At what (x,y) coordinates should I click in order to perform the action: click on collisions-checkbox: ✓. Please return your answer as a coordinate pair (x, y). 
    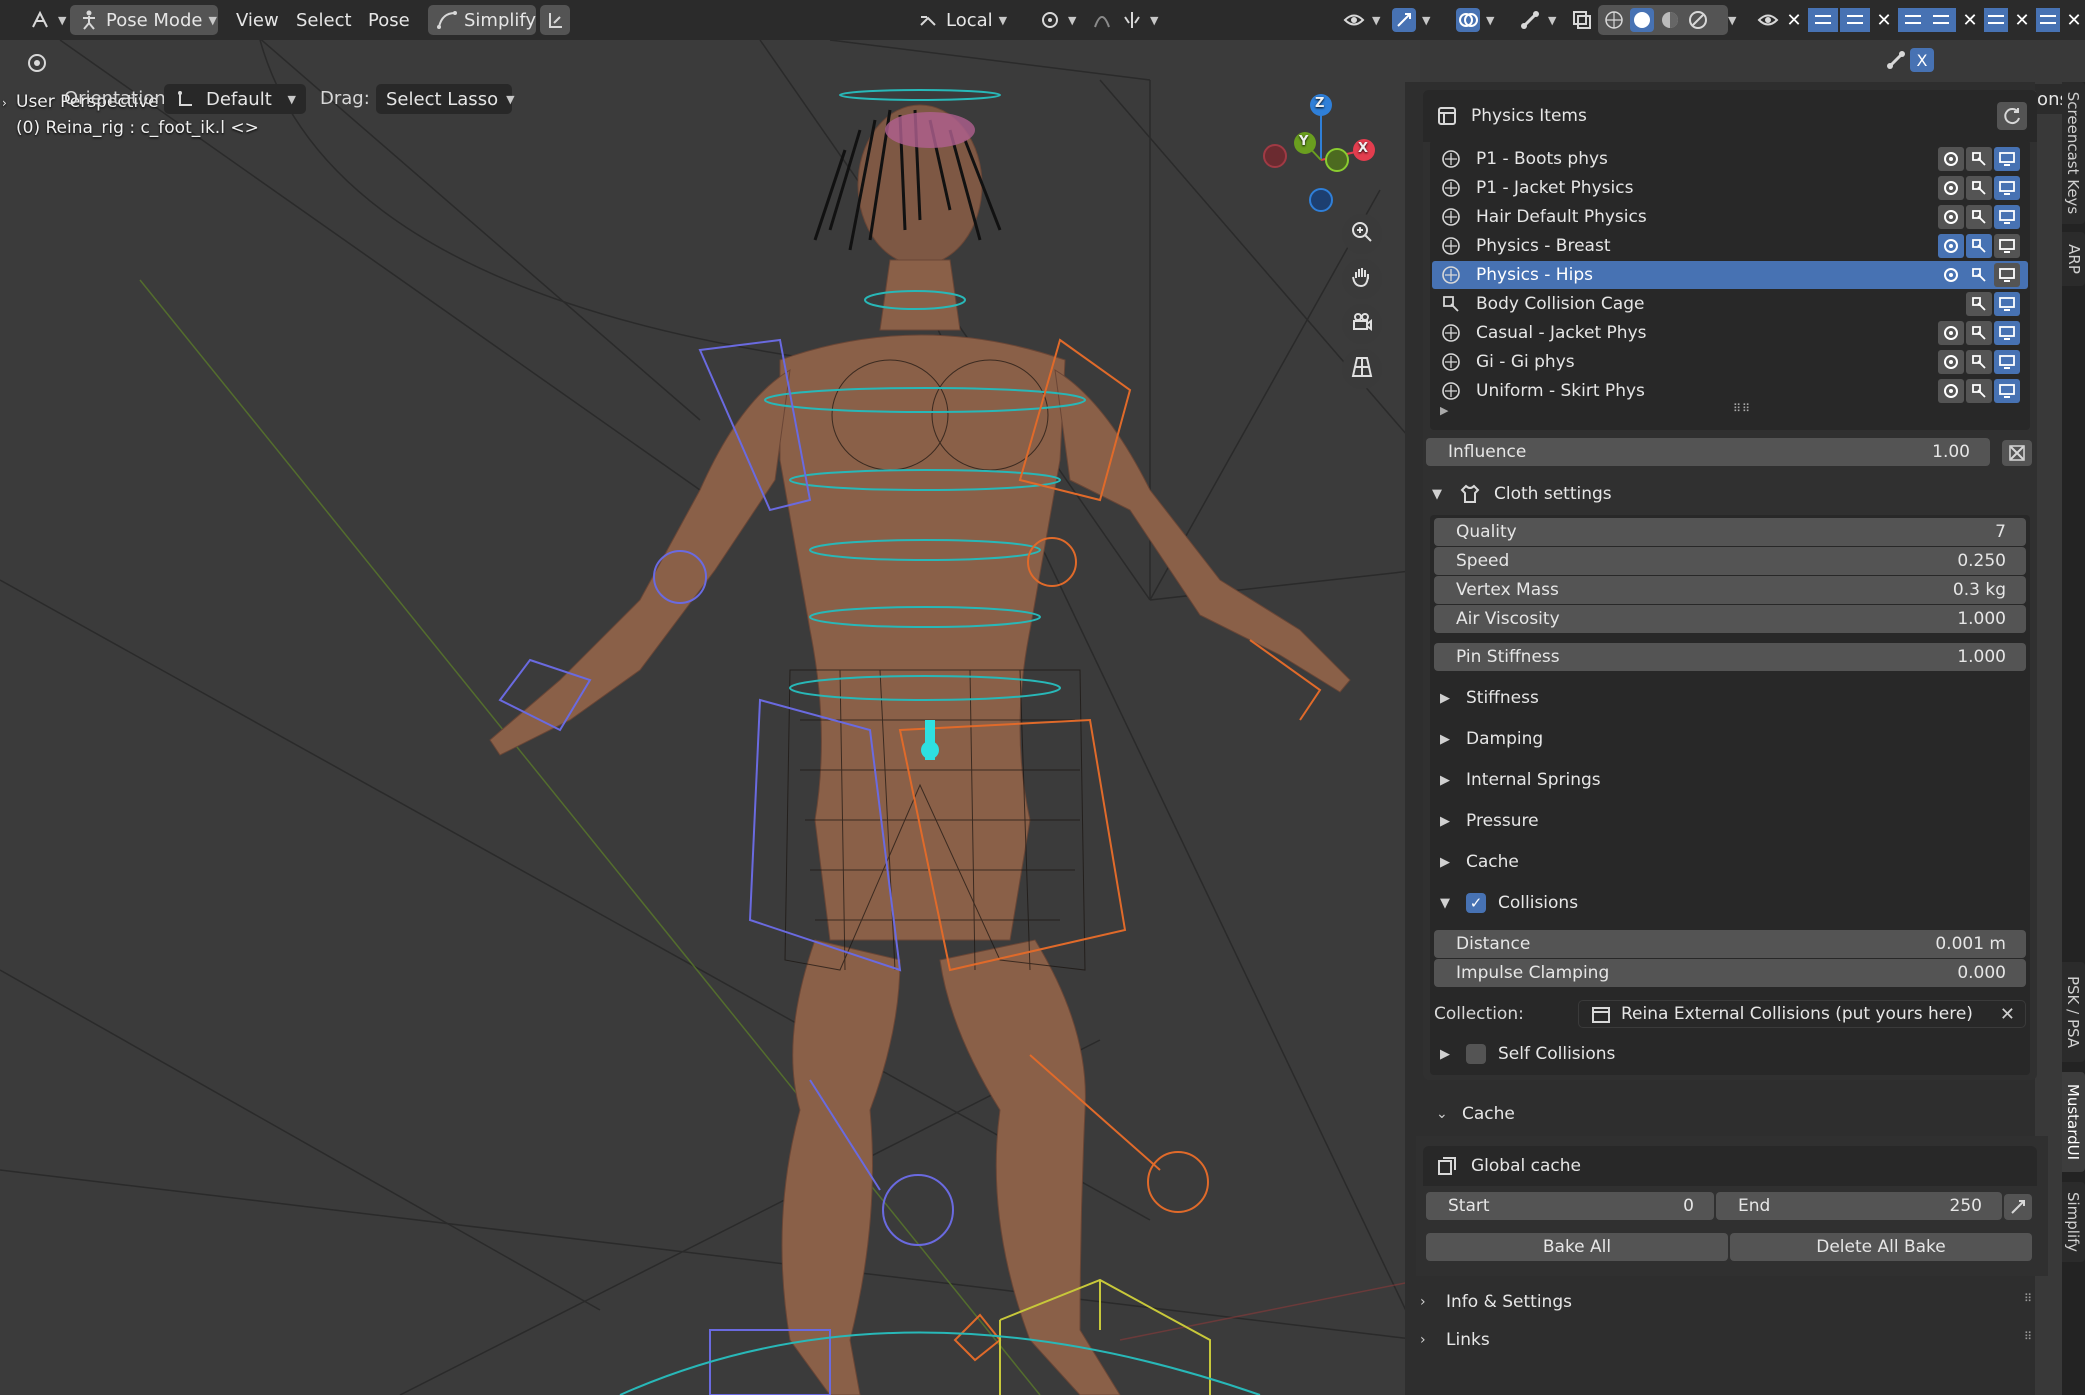
    Looking at the image, I should click on (1476, 903).